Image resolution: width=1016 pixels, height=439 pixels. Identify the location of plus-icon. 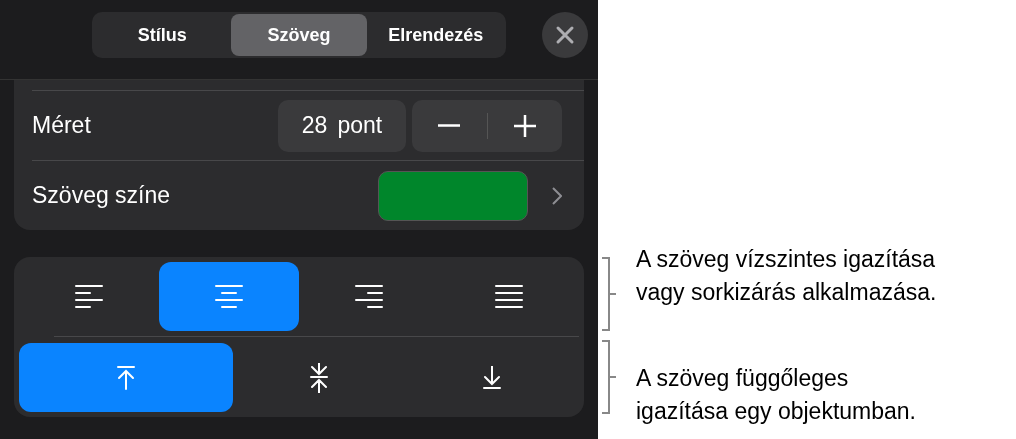
(524, 125).